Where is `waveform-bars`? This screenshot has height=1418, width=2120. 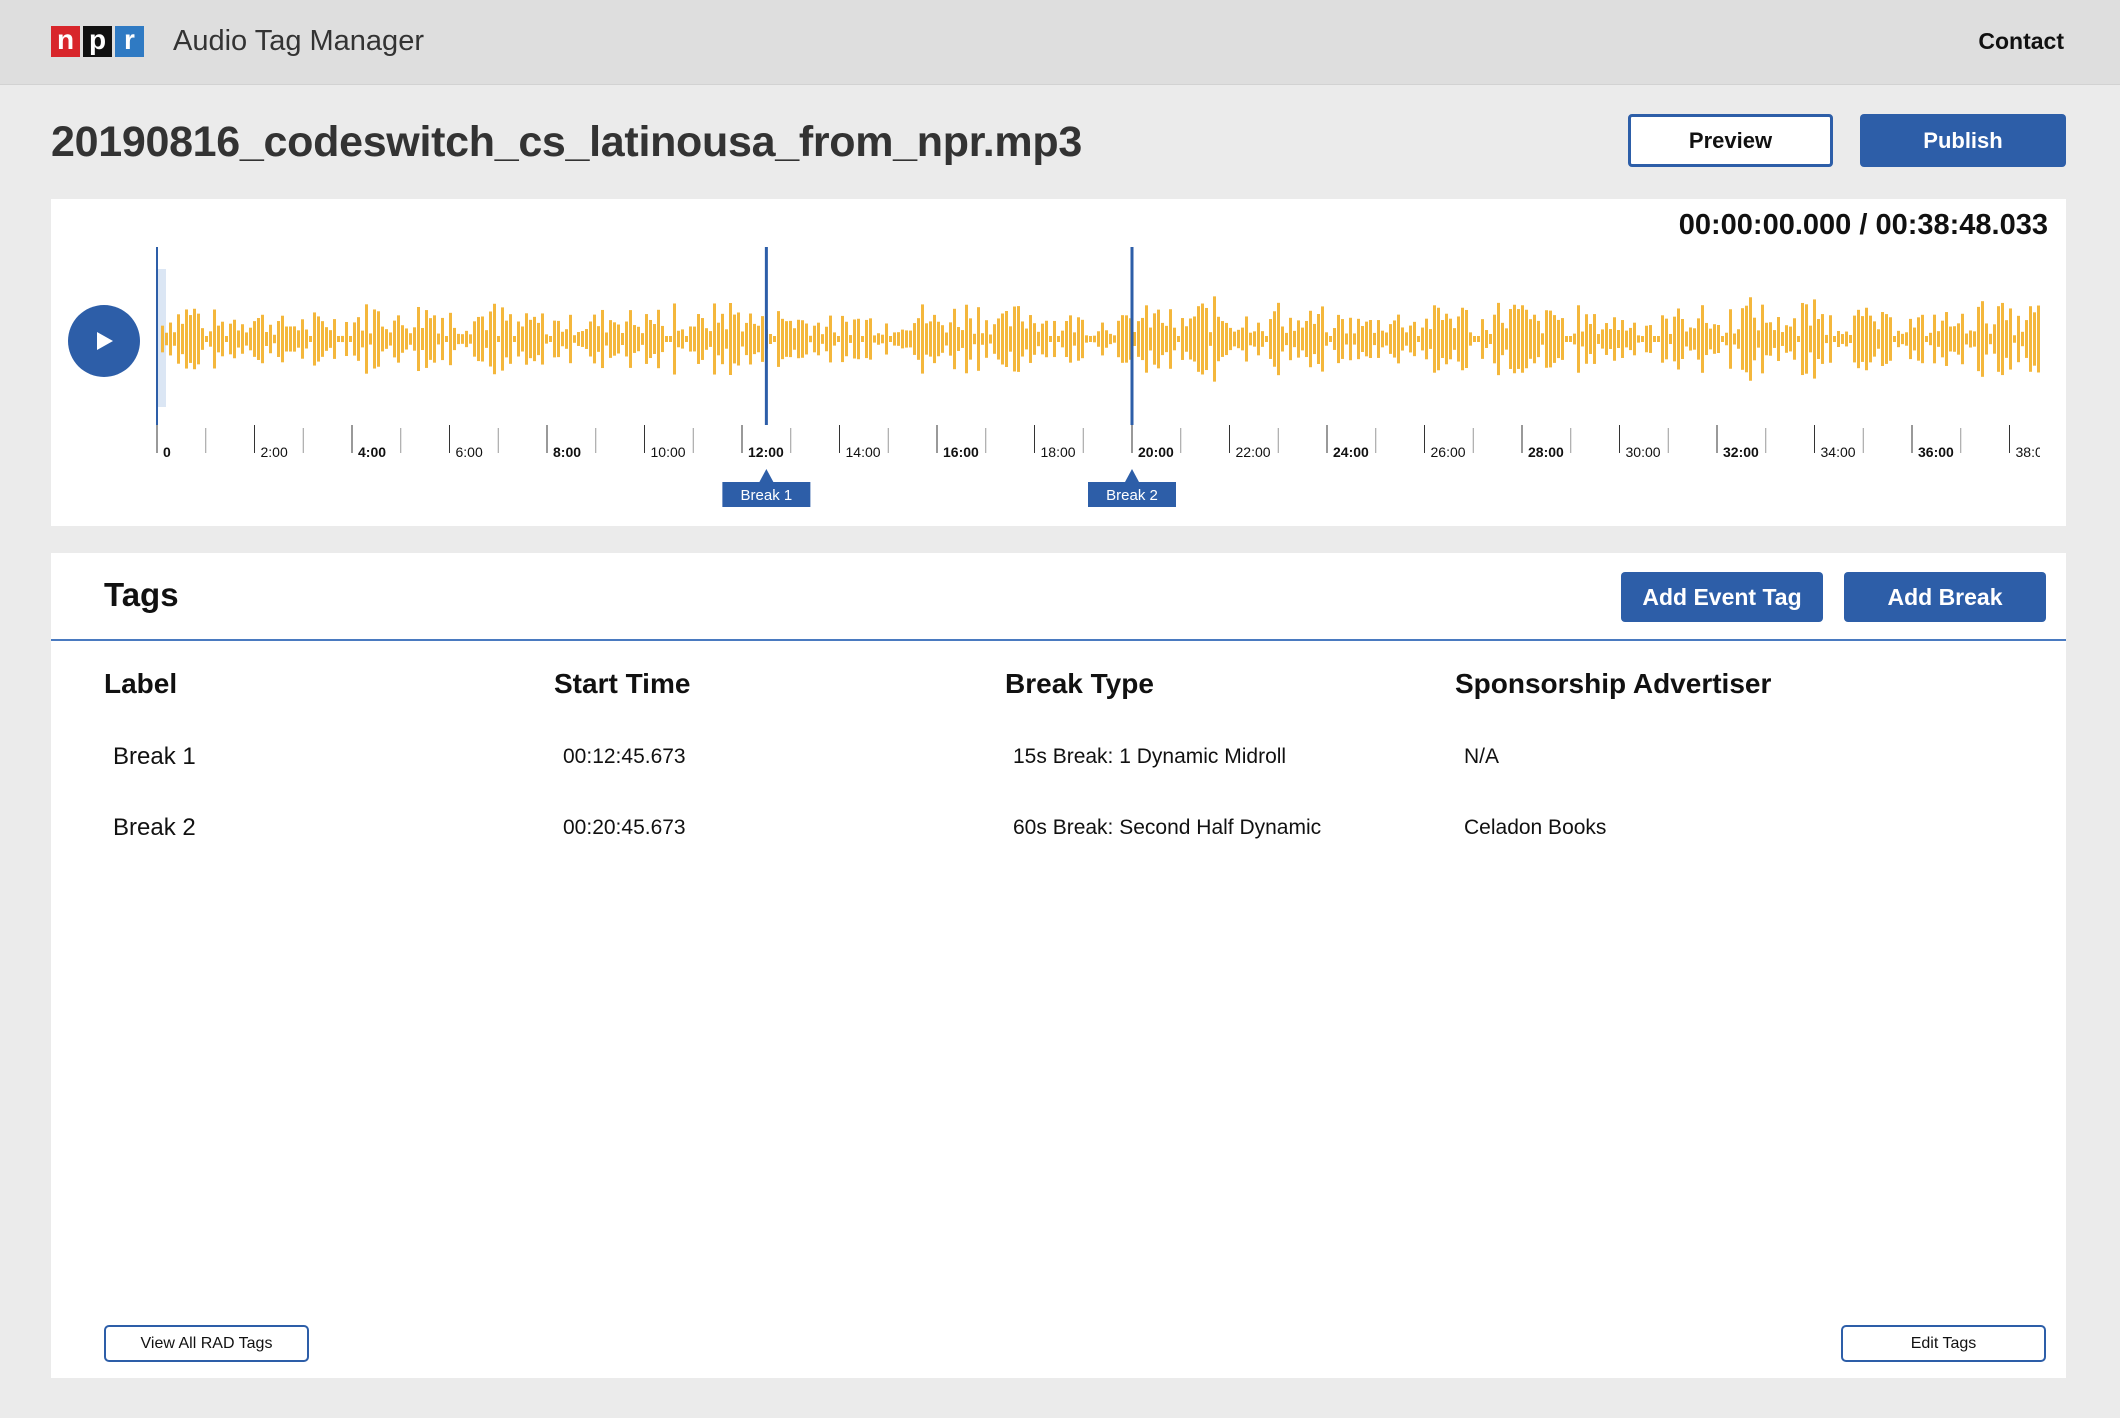
waveform-bars is located at coordinates (1100, 339).